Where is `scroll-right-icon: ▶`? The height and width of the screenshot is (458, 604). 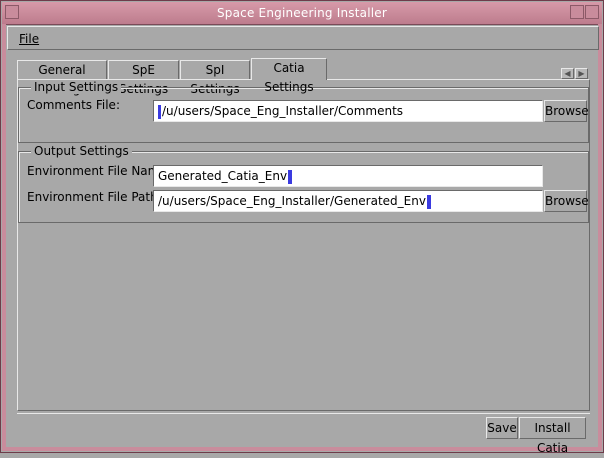 scroll-right-icon: ▶ is located at coordinates (581, 73).